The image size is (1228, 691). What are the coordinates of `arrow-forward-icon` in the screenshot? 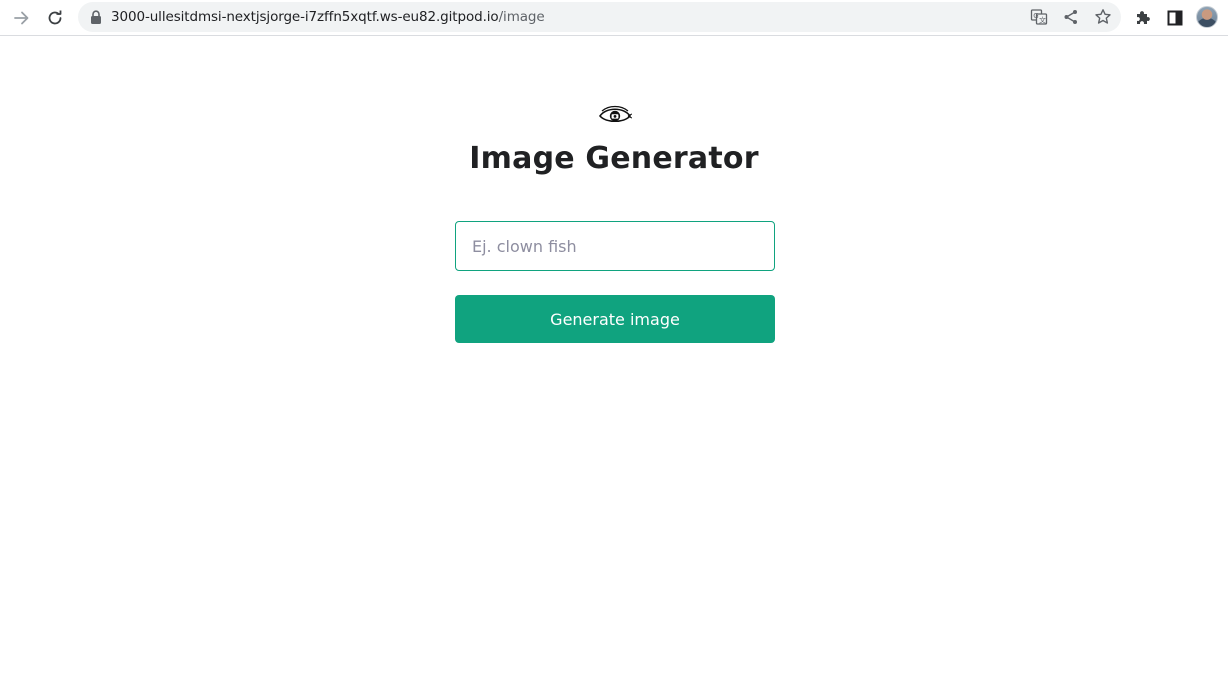 It's located at (21, 18).